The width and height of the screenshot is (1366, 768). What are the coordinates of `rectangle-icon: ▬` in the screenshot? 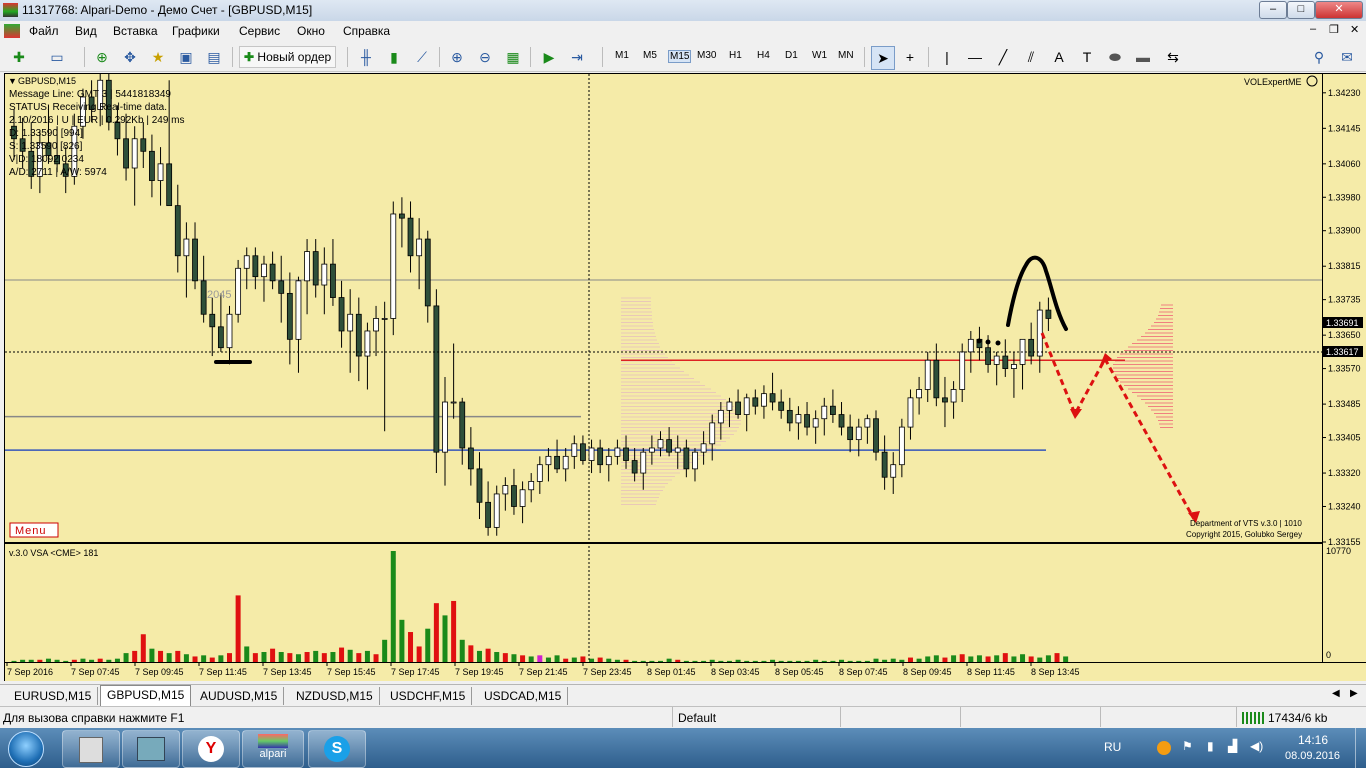 It's located at (1143, 57).